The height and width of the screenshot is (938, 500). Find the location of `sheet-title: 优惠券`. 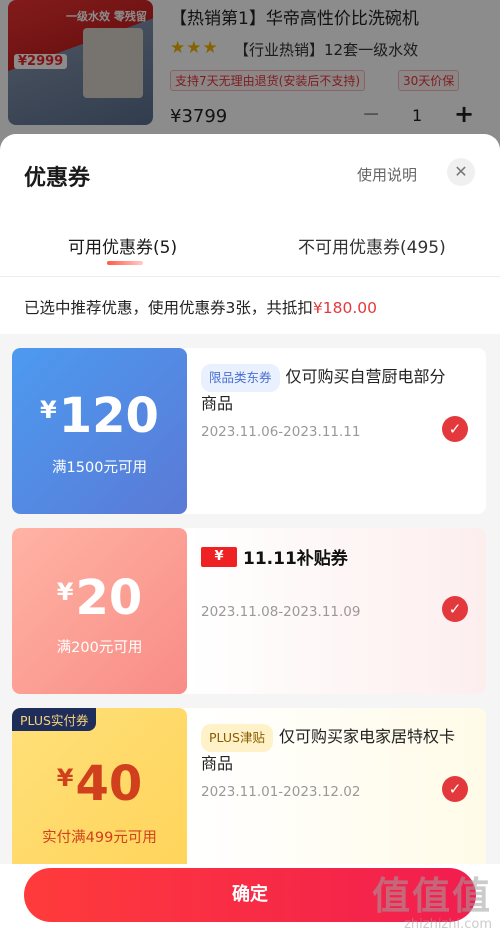

sheet-title: 优惠券 is located at coordinates (57, 178).